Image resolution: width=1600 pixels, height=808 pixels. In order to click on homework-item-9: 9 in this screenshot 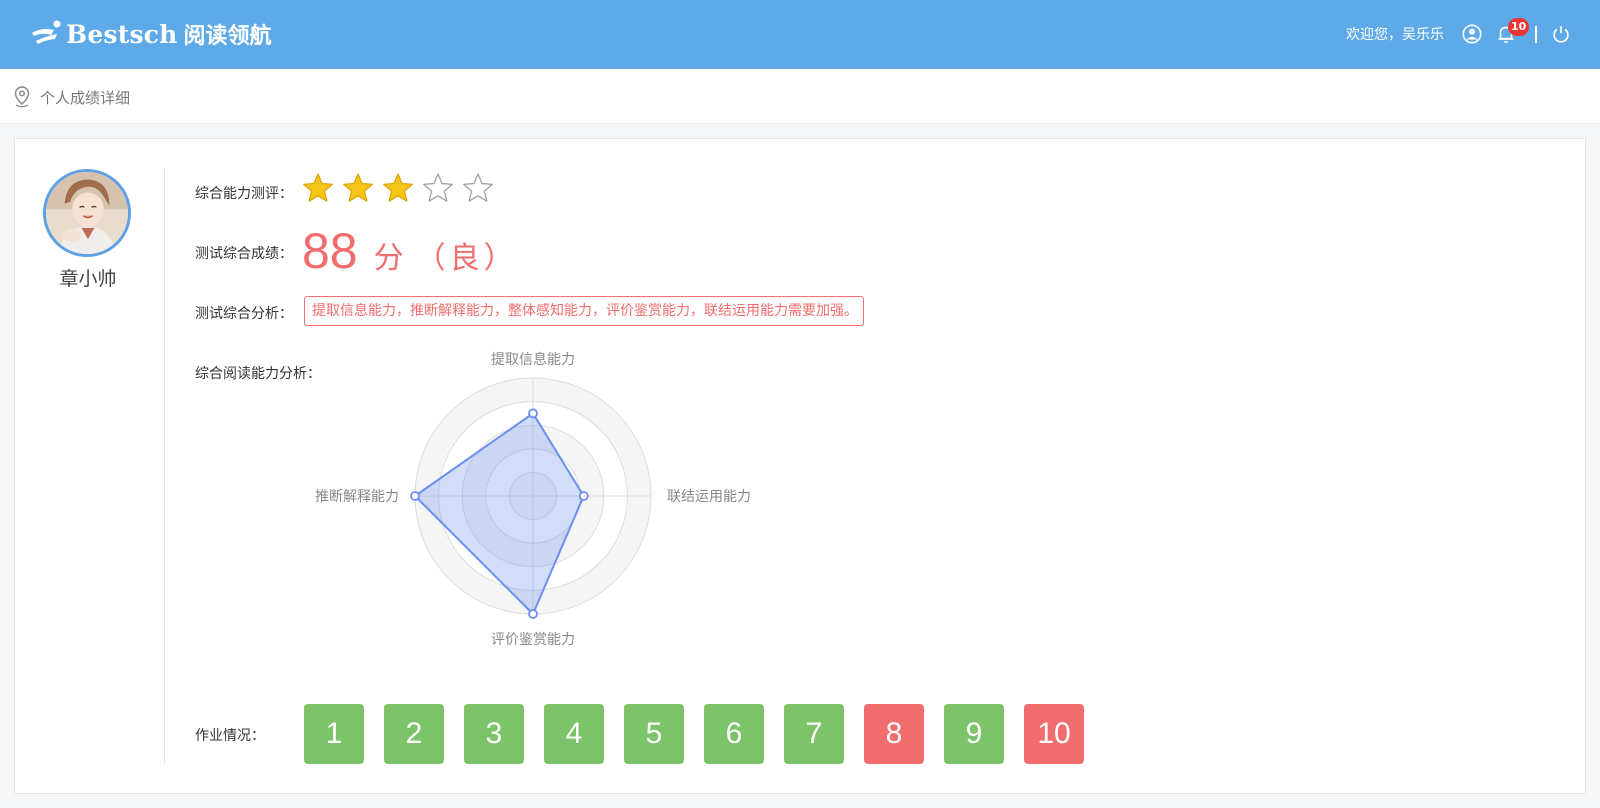, I will do `click(974, 734)`.